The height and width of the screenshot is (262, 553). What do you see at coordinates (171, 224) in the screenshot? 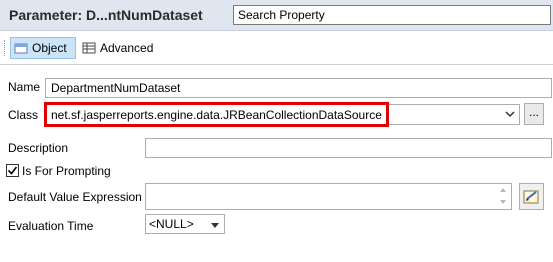
I see `evaluation-time-value: <NULL>` at bounding box center [171, 224].